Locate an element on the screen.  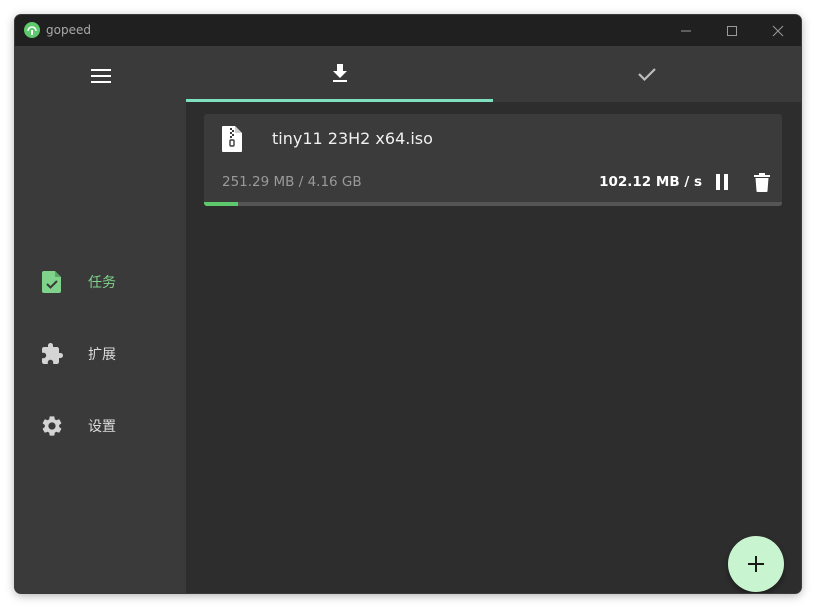
sidebar-item-settings: 设置 is located at coordinates (100, 426).